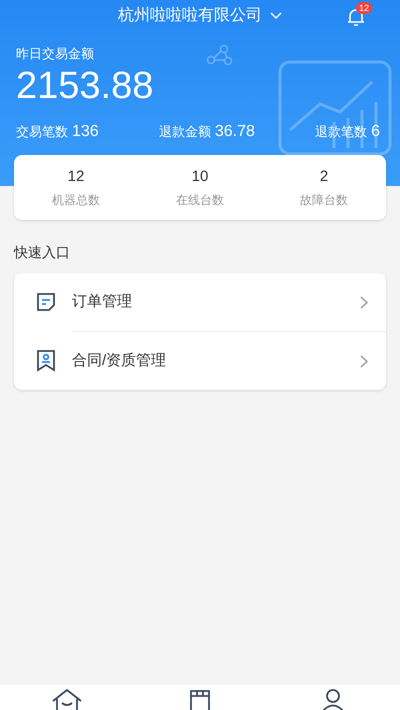 The height and width of the screenshot is (710, 400). What do you see at coordinates (234, 132) in the screenshot?
I see `stat-value: 36.78` at bounding box center [234, 132].